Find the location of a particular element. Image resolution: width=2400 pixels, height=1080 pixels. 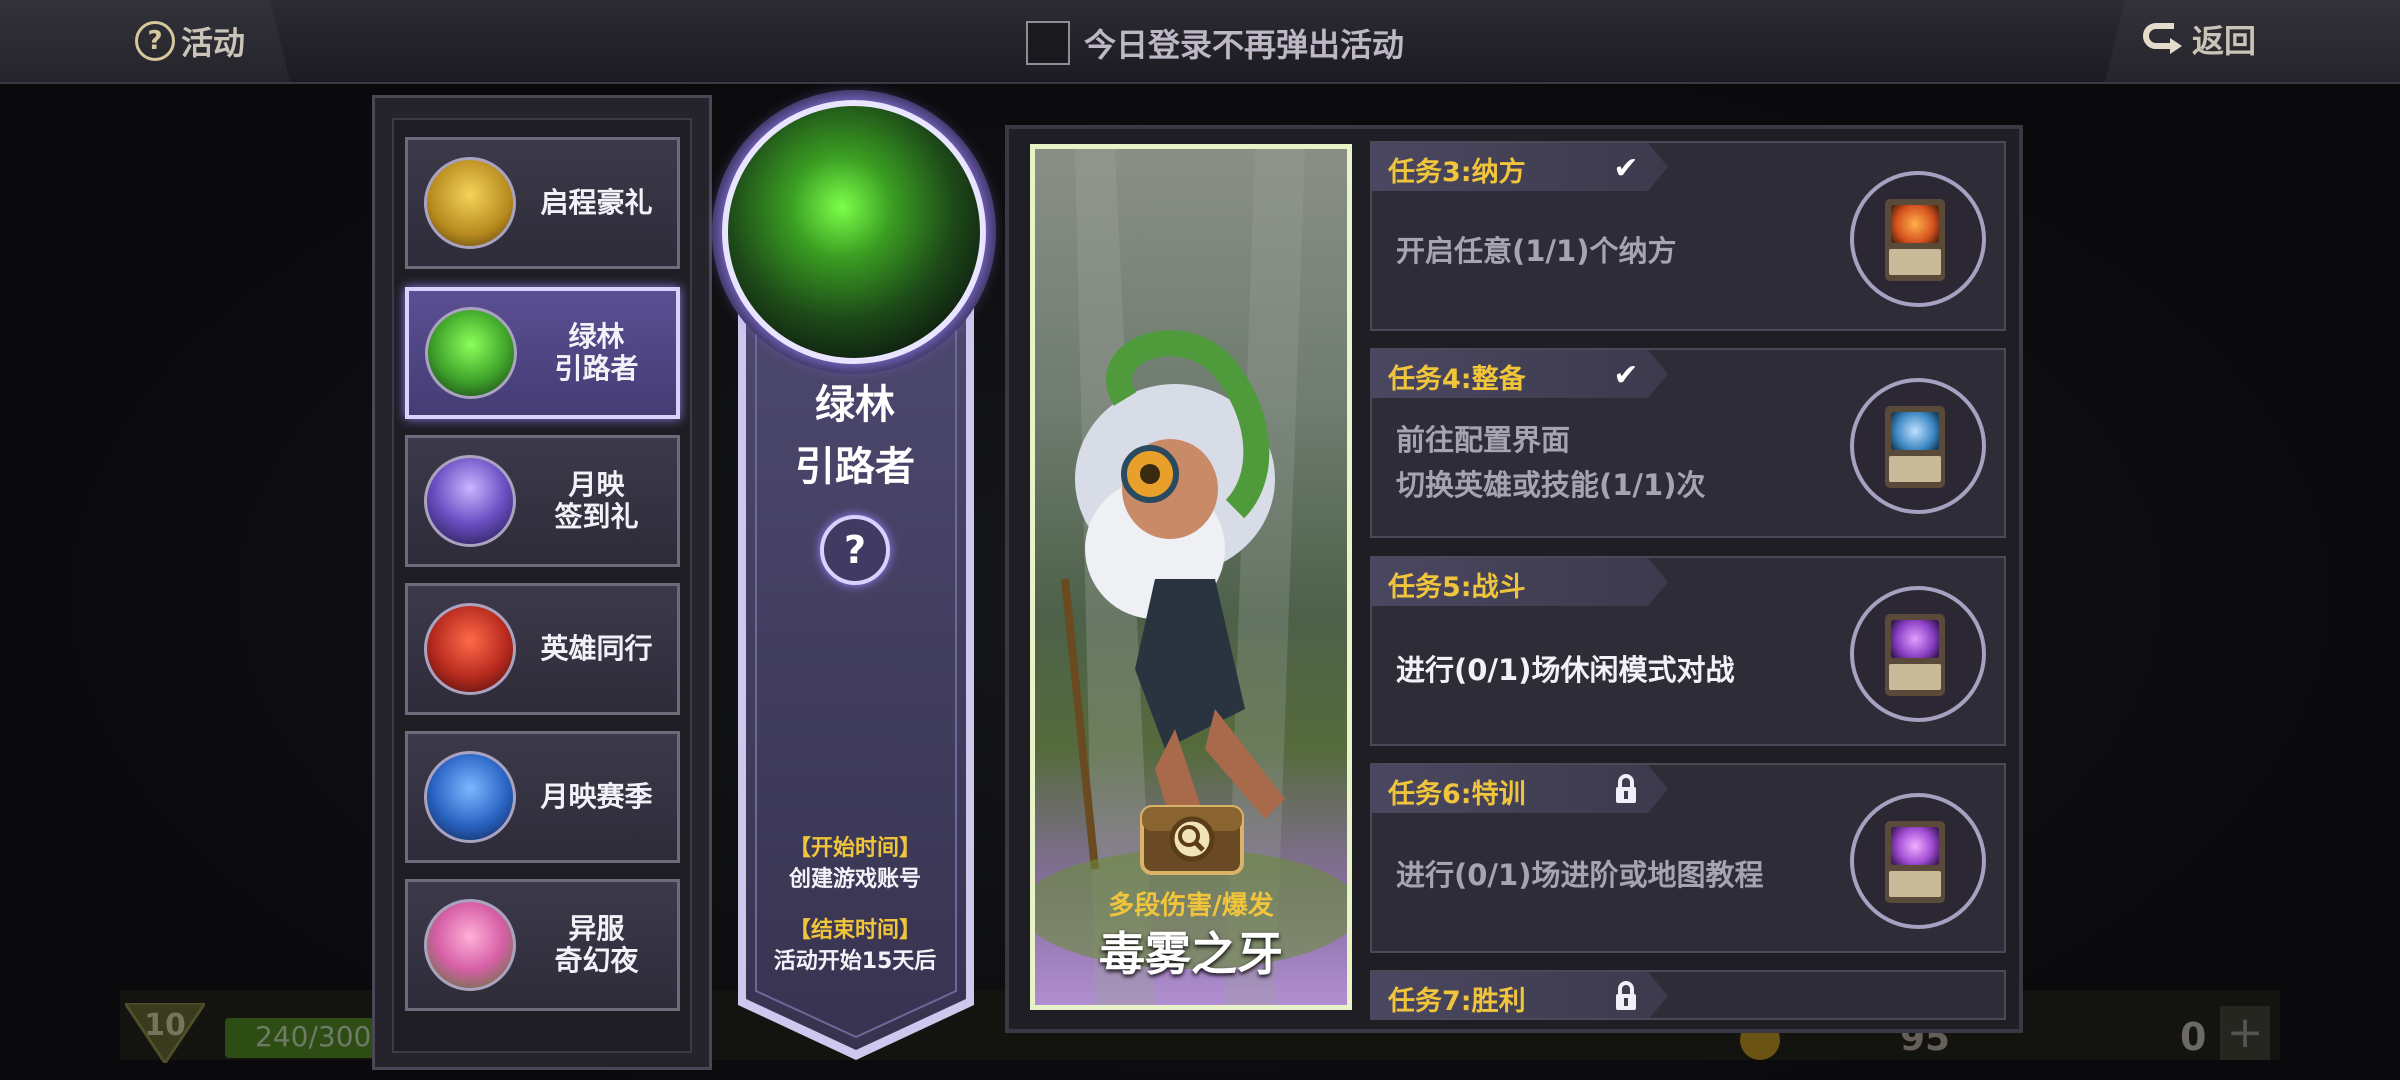

activity-item-heroes: 英雄同行 is located at coordinates (542, 649).